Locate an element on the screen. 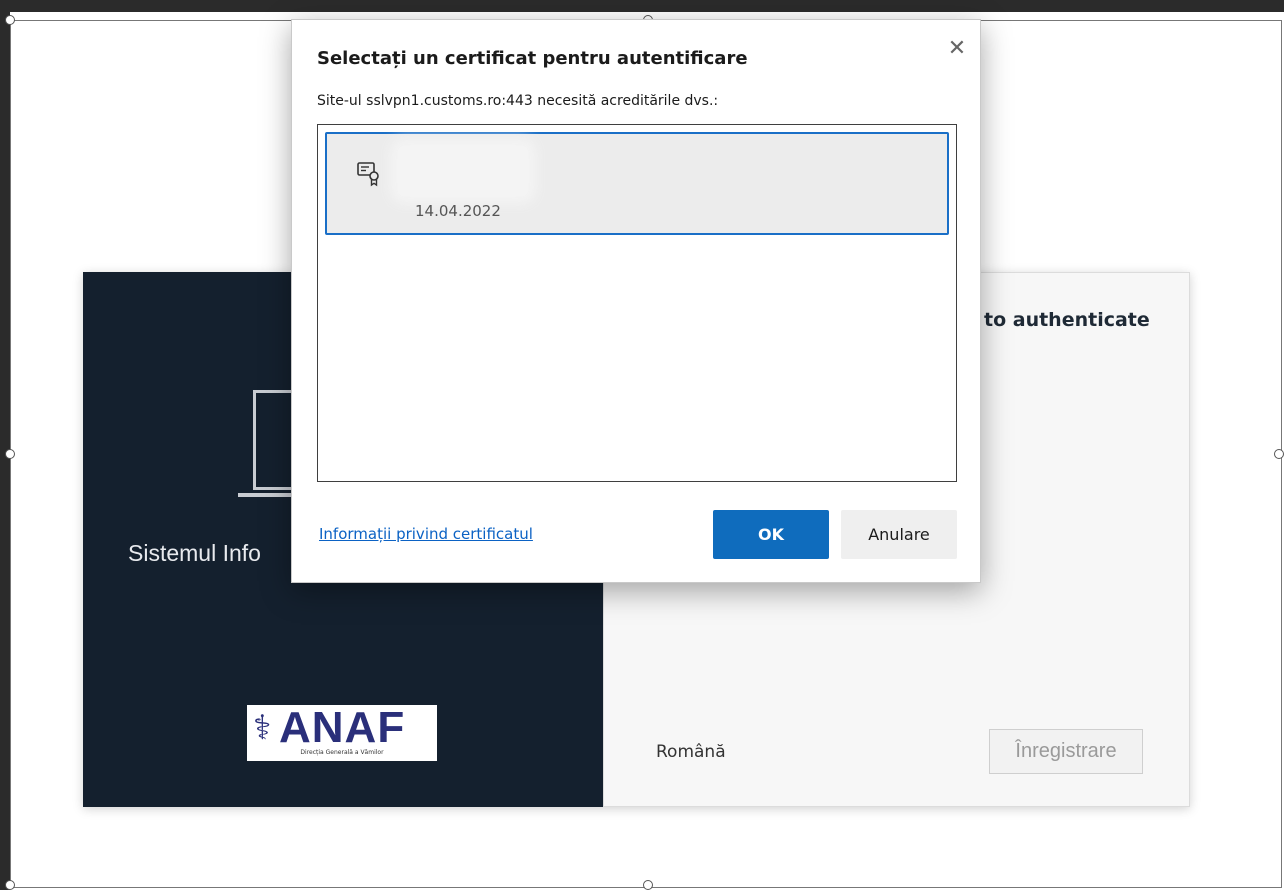 This screenshot has width=1284, height=890. resize-handle-middle-left is located at coordinates (10, 454).